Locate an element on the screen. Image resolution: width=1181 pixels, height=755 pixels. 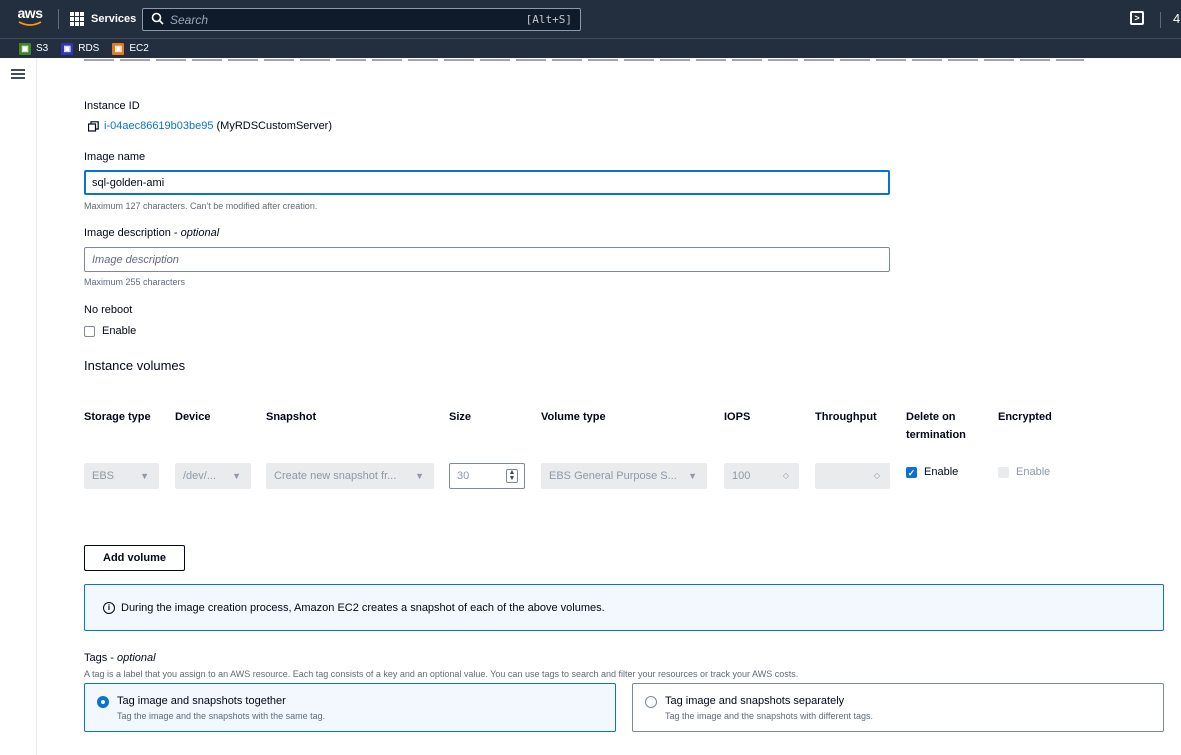
favorite-label: S3 is located at coordinates (42, 48).